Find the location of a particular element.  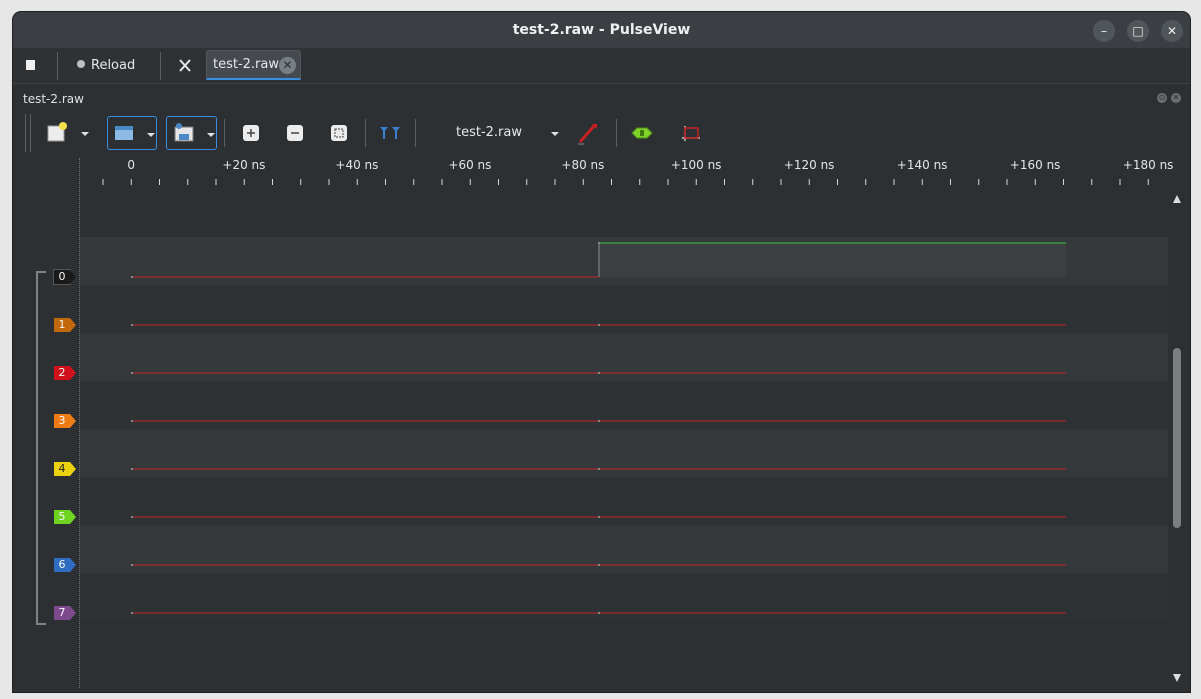

channel-label-0: 0 is located at coordinates (65, 277).